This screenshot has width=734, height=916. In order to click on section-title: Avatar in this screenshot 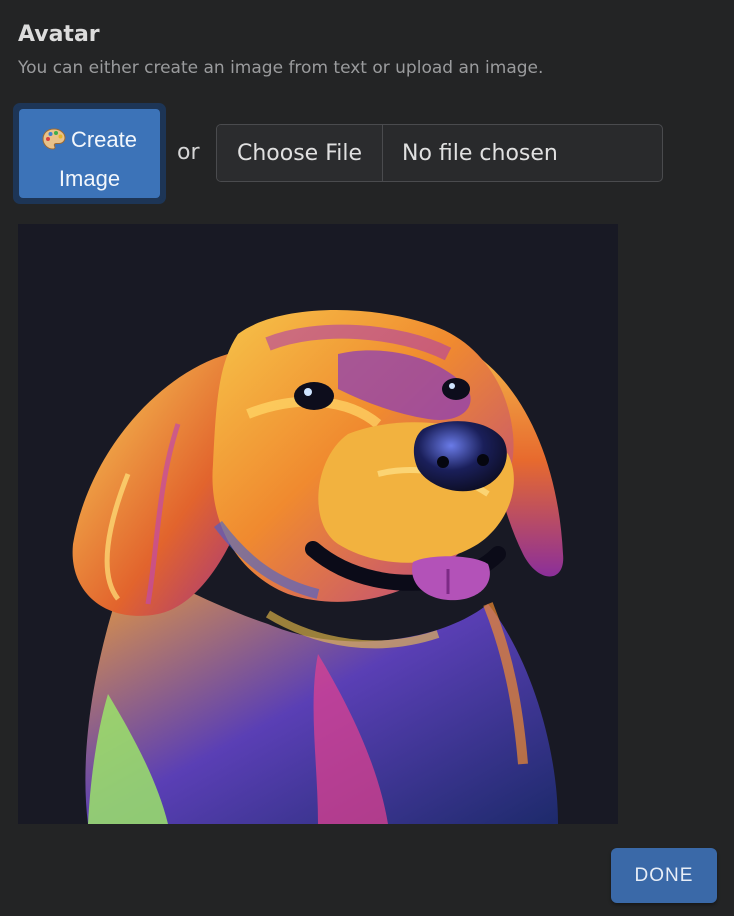, I will do `click(59, 34)`.